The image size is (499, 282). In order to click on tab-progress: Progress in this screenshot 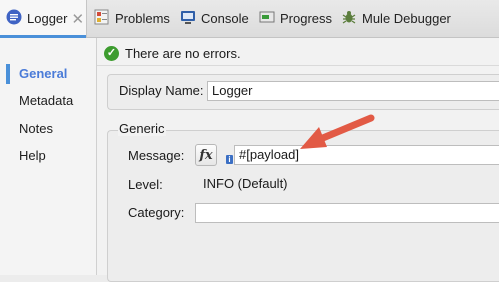, I will do `click(295, 18)`.